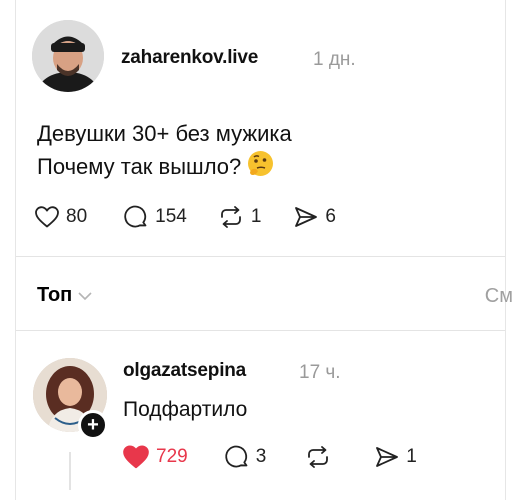  I want to click on like-count: 80, so click(77, 216).